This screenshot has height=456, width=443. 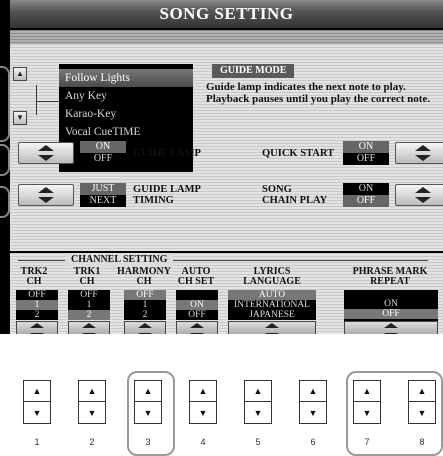 What do you see at coordinates (203, 391) in the screenshot?
I see `hw-up-button-4: ▲` at bounding box center [203, 391].